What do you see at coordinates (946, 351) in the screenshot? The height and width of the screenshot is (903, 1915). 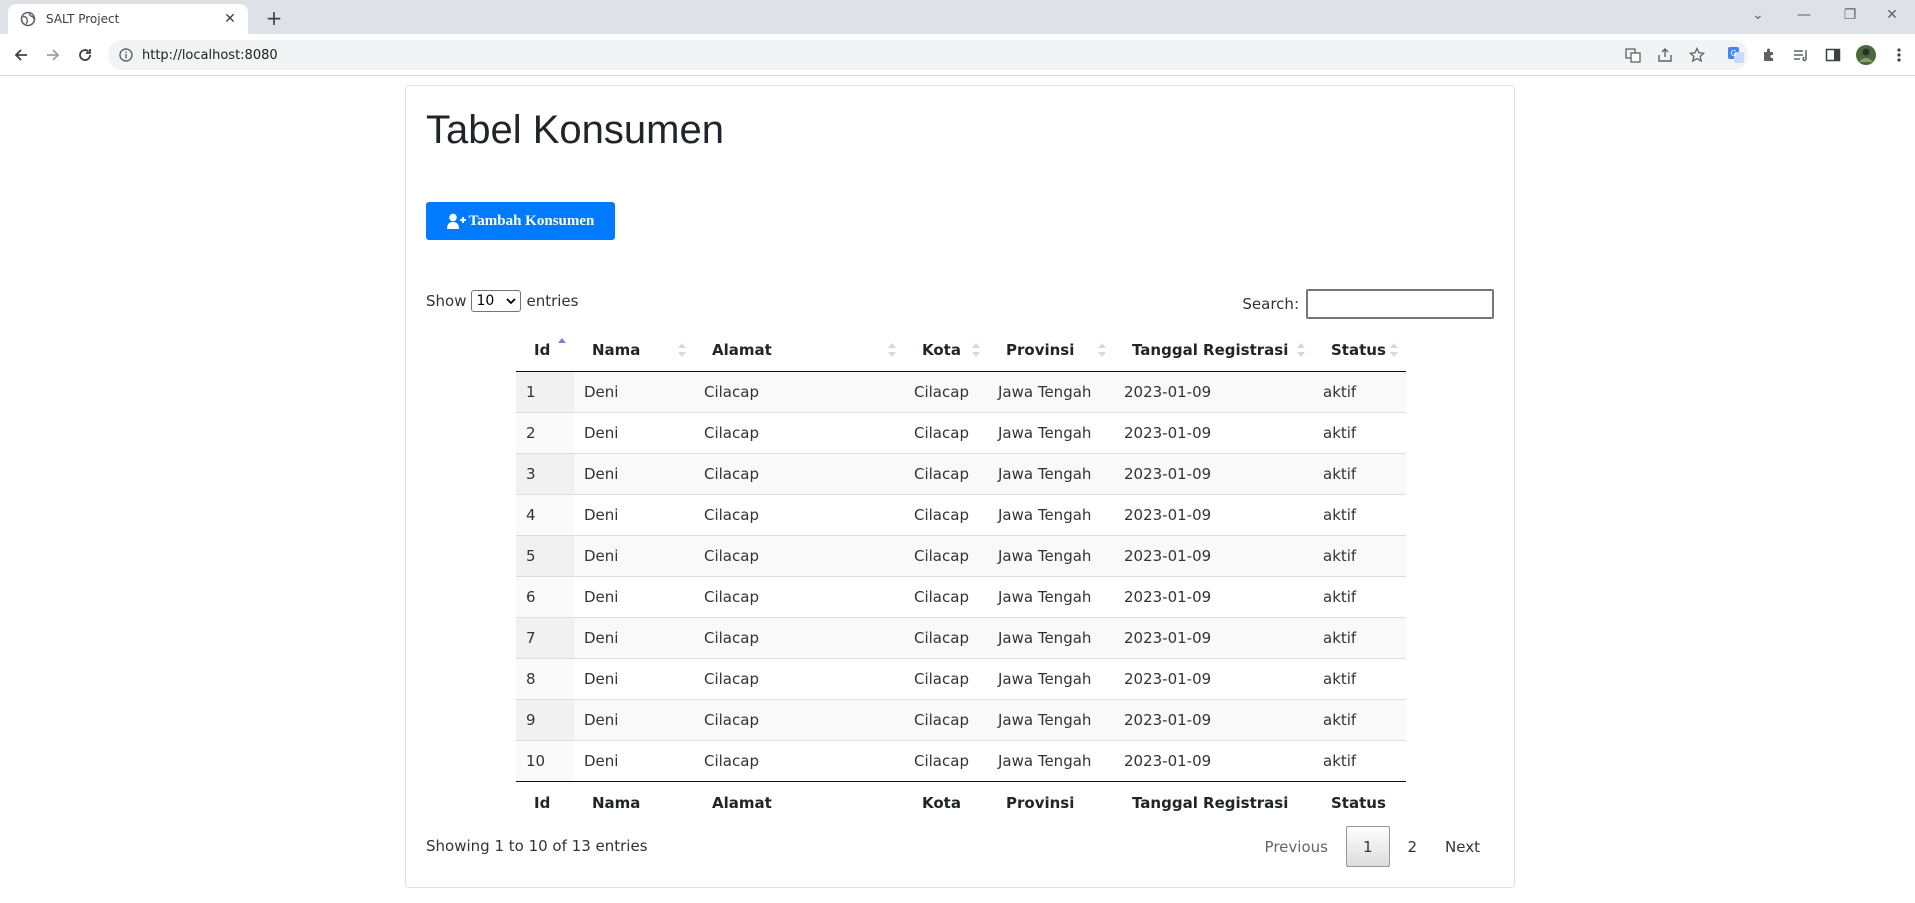 I see `column-header-kota: Kota` at bounding box center [946, 351].